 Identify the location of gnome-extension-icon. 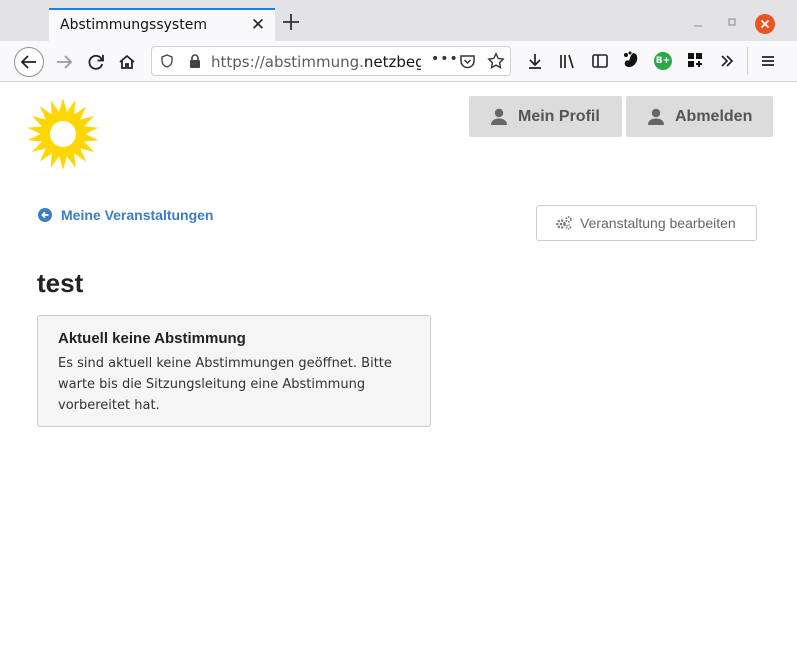
(631, 61).